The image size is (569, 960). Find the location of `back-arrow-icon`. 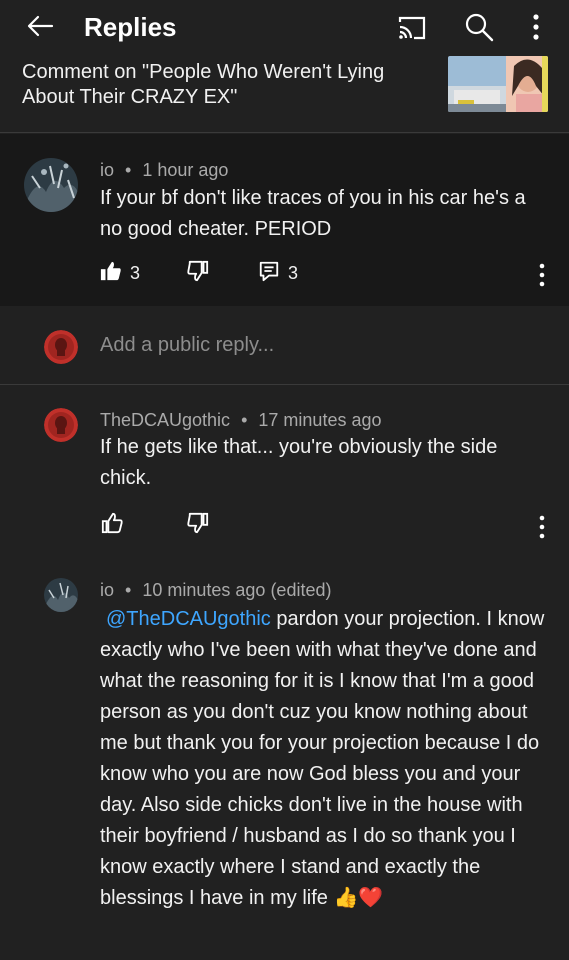

back-arrow-icon is located at coordinates (40, 26).